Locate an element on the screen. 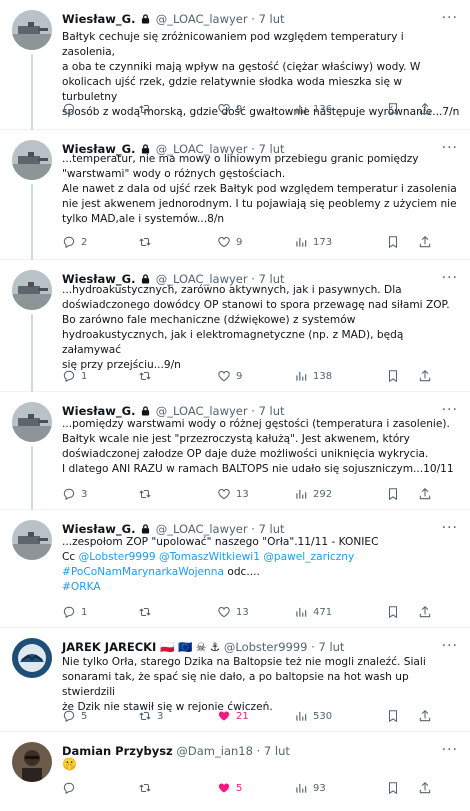  author-handle: @Lobster9999 is located at coordinates (266, 647).